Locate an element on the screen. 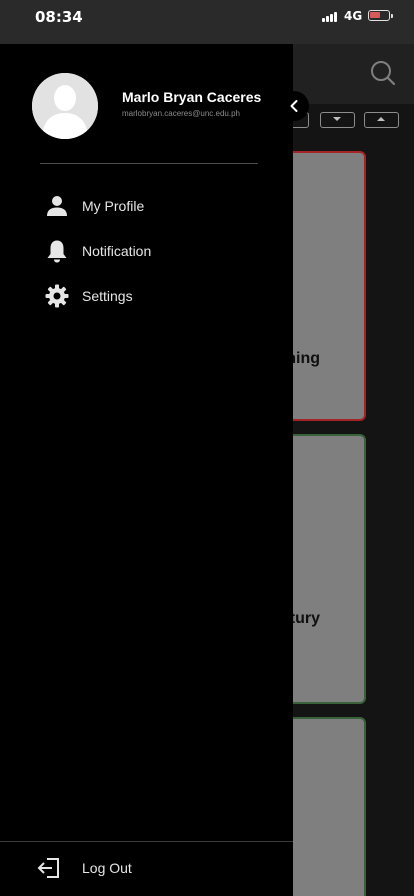 The image size is (414, 896). collapse-drawer-button is located at coordinates (294, 106).